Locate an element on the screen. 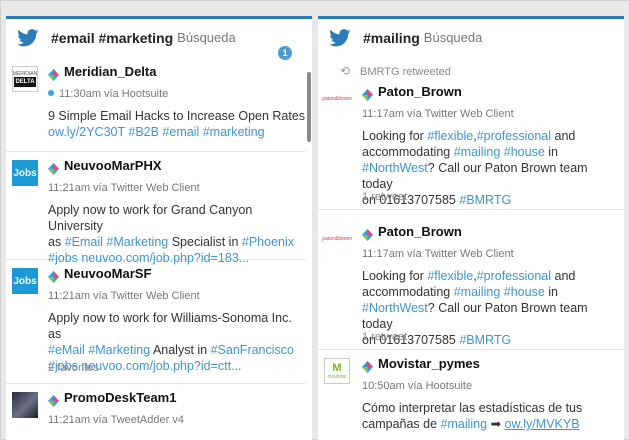 This screenshot has width=630, height=440. tweet-link: ow.ly/MVKYB is located at coordinates (542, 424).